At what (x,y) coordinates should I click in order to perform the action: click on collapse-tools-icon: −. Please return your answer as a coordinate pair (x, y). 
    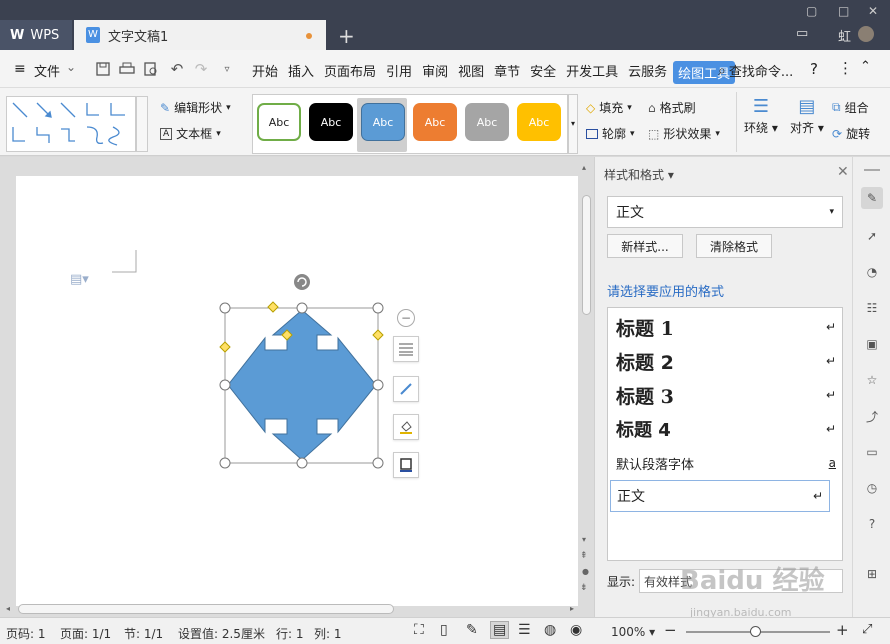
    Looking at the image, I should click on (406, 318).